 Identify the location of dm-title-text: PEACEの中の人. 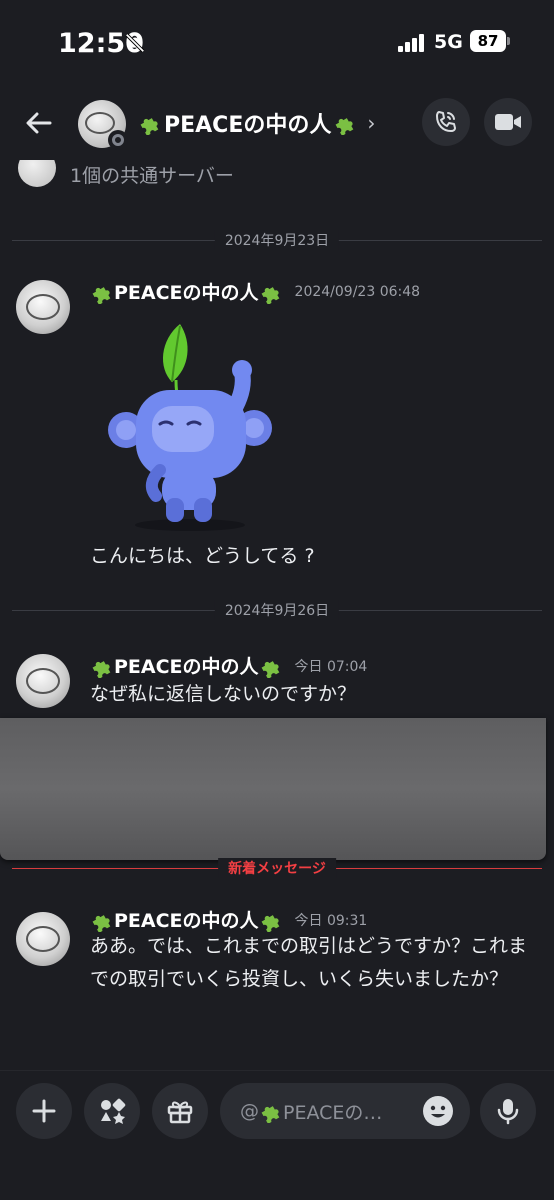
(248, 125).